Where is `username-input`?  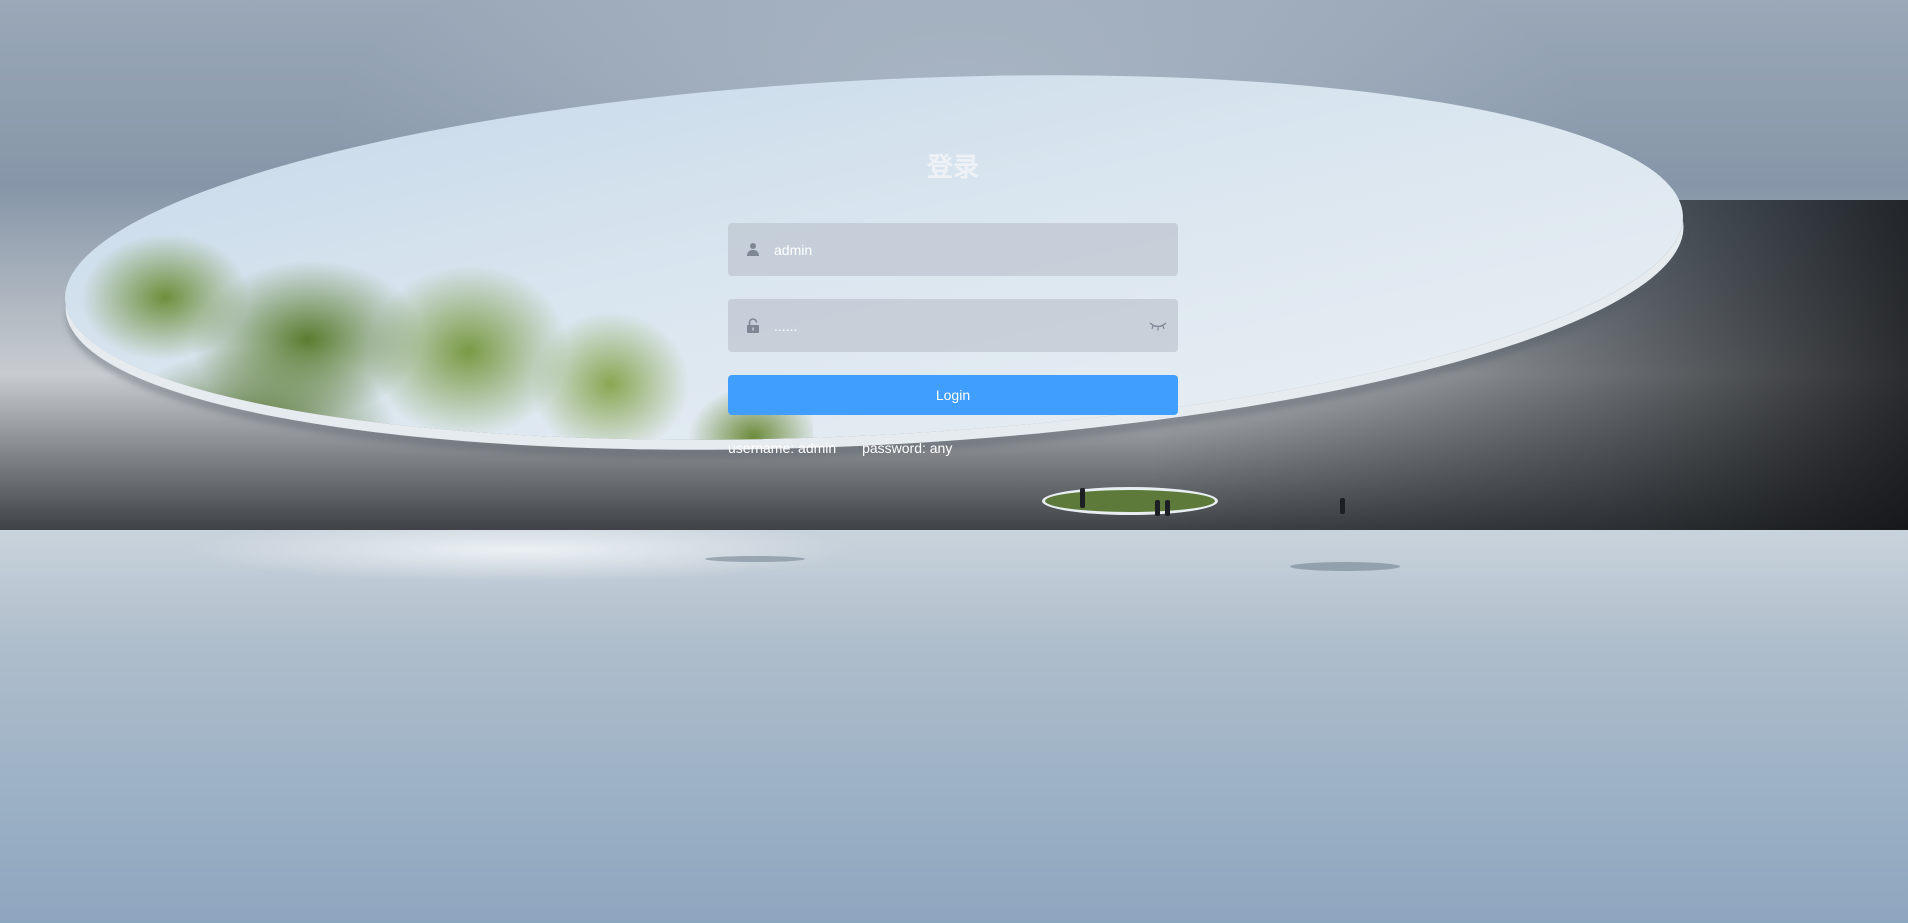
username-input is located at coordinates (953, 249).